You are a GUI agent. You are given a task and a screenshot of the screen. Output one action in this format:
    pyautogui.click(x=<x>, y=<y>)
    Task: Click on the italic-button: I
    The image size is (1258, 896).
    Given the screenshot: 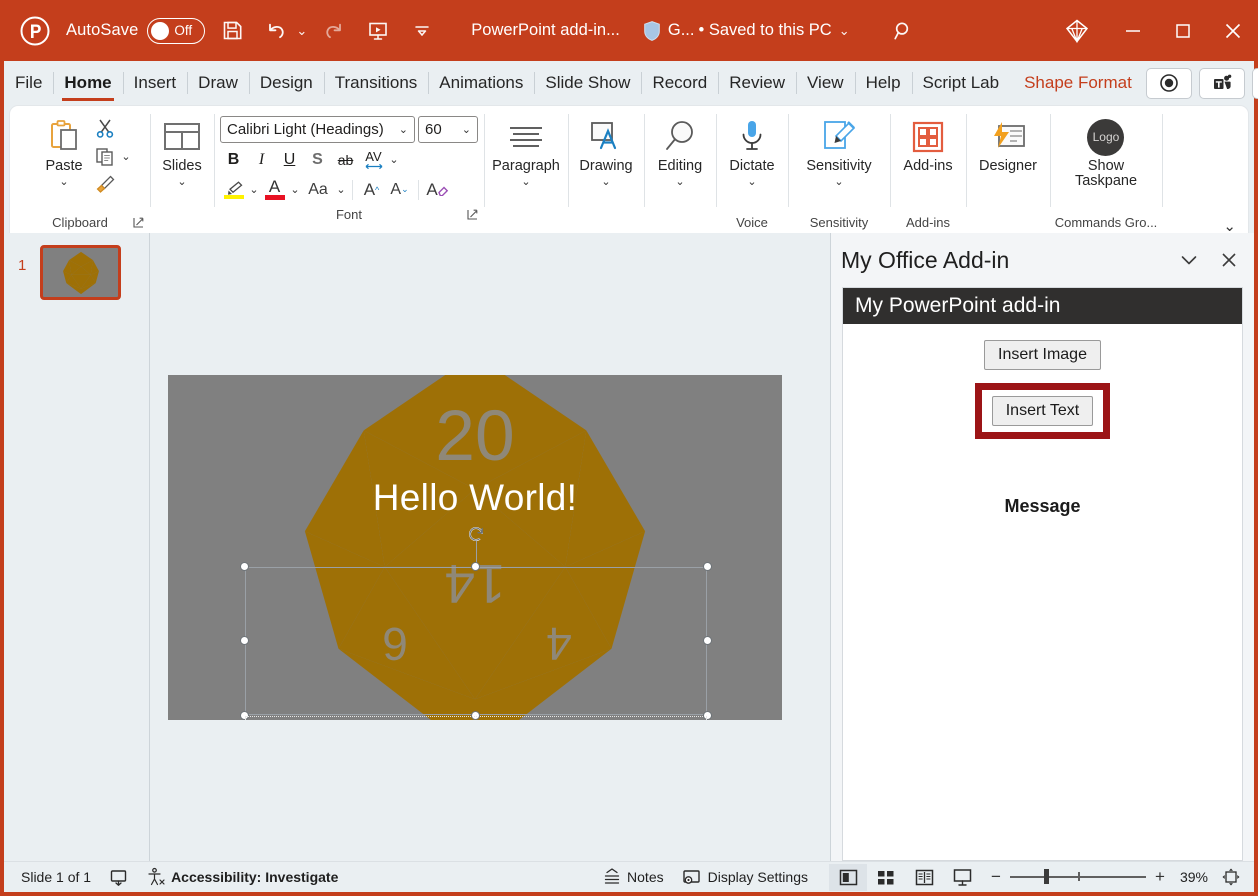 What is the action you would take?
    pyautogui.click(x=261, y=159)
    